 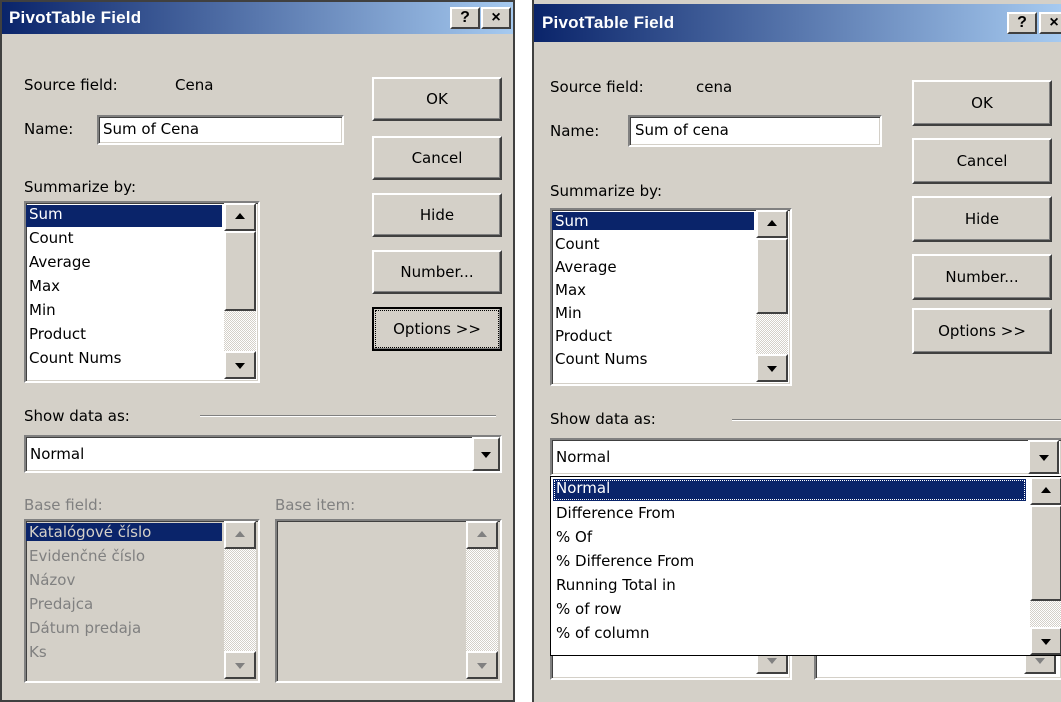 I want to click on source-field-label: Source field:, so click(x=71, y=85).